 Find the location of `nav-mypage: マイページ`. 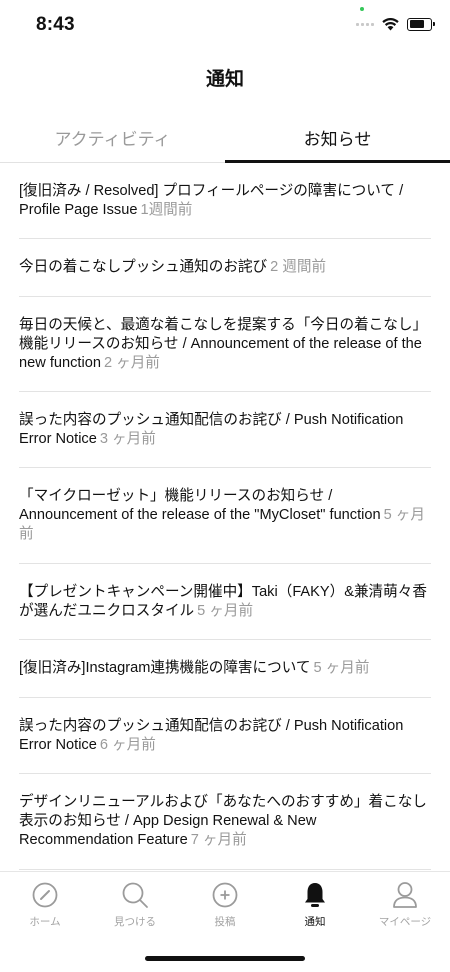

nav-mypage: マイページ is located at coordinates (405, 902).